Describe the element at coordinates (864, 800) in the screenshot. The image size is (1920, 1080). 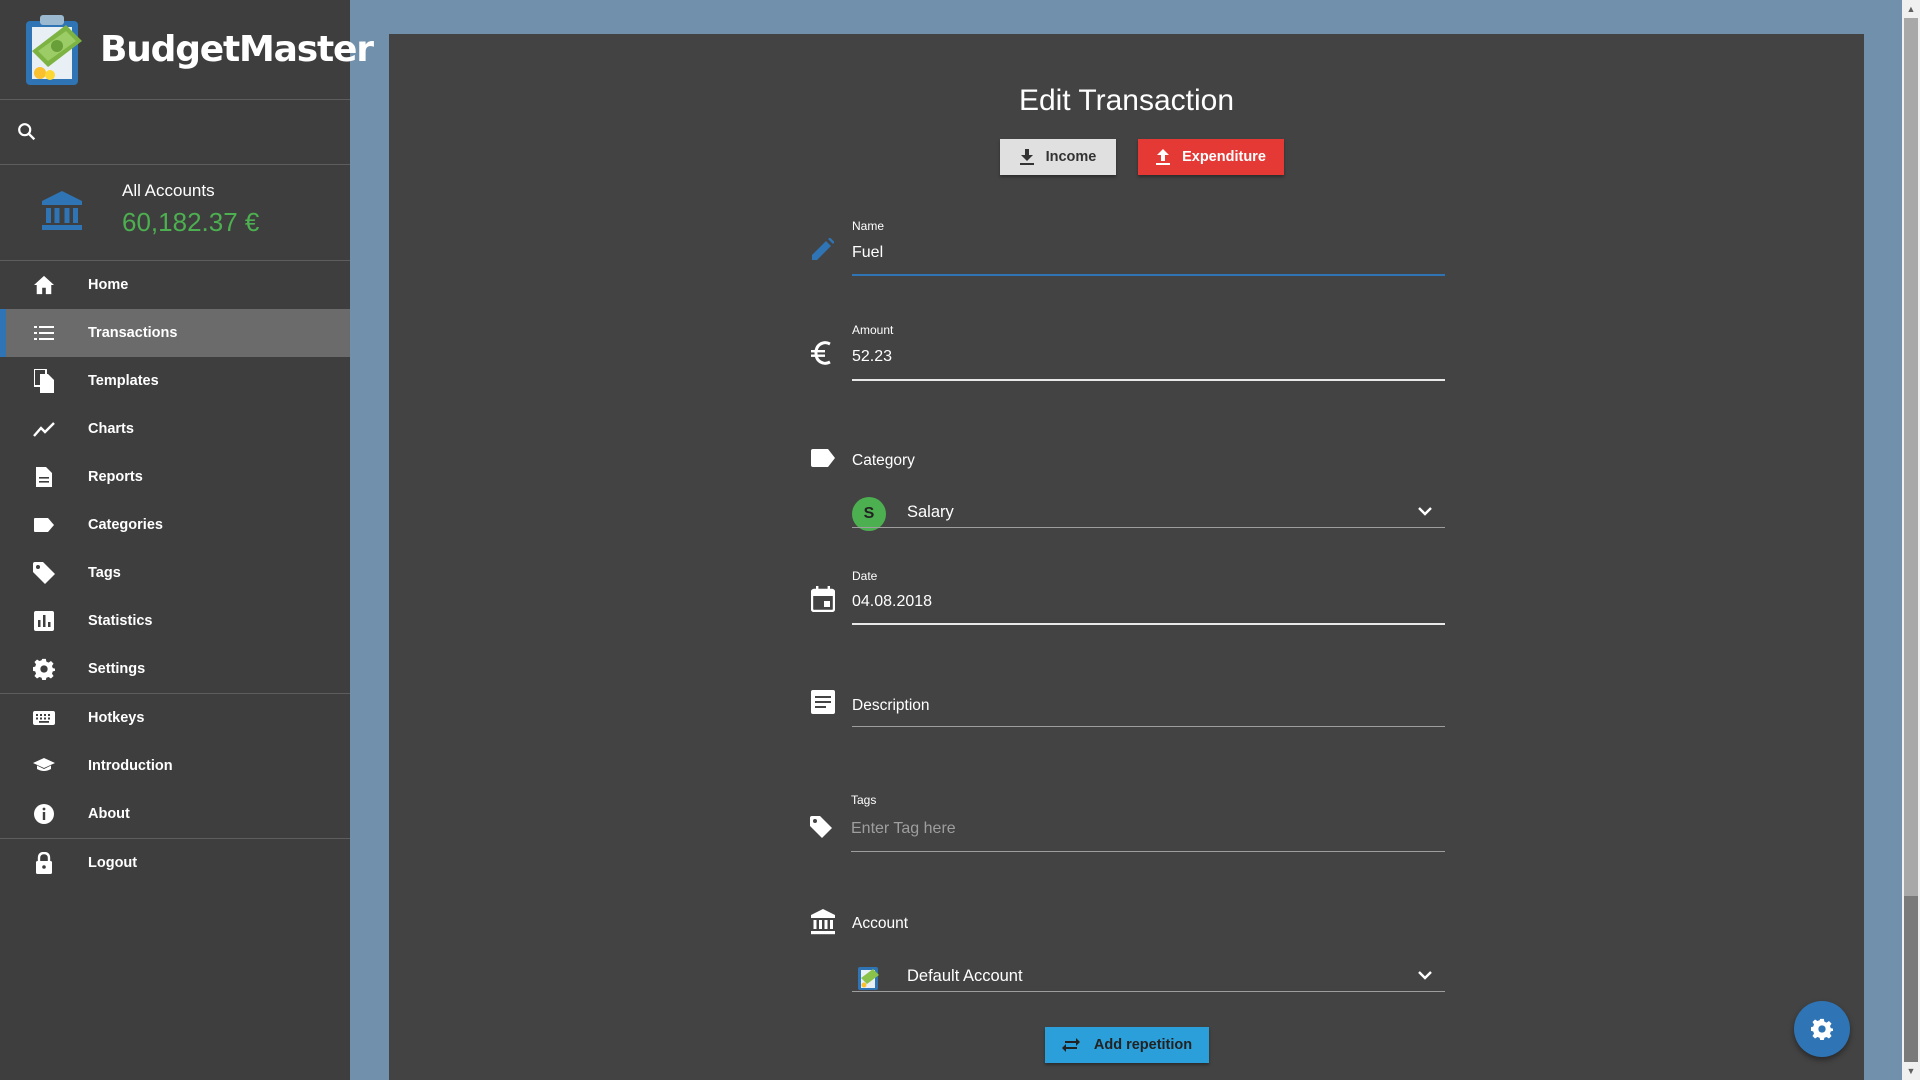
I see `tags-field-label: Tags` at that location.